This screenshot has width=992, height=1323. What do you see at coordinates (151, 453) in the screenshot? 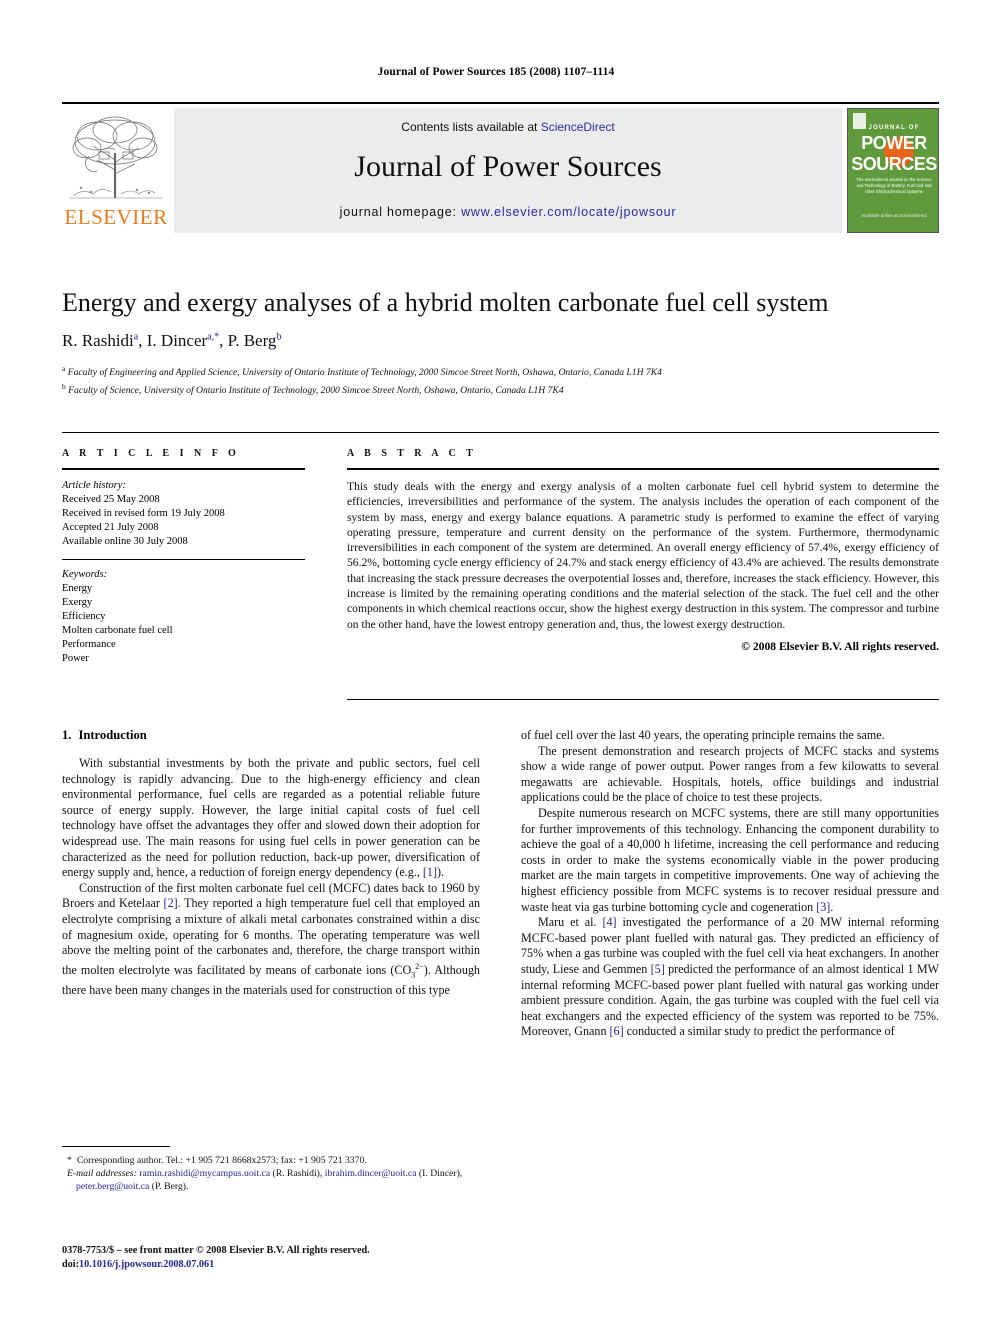
I see `article-info-heading: A R T I C L E I N F O` at bounding box center [151, 453].